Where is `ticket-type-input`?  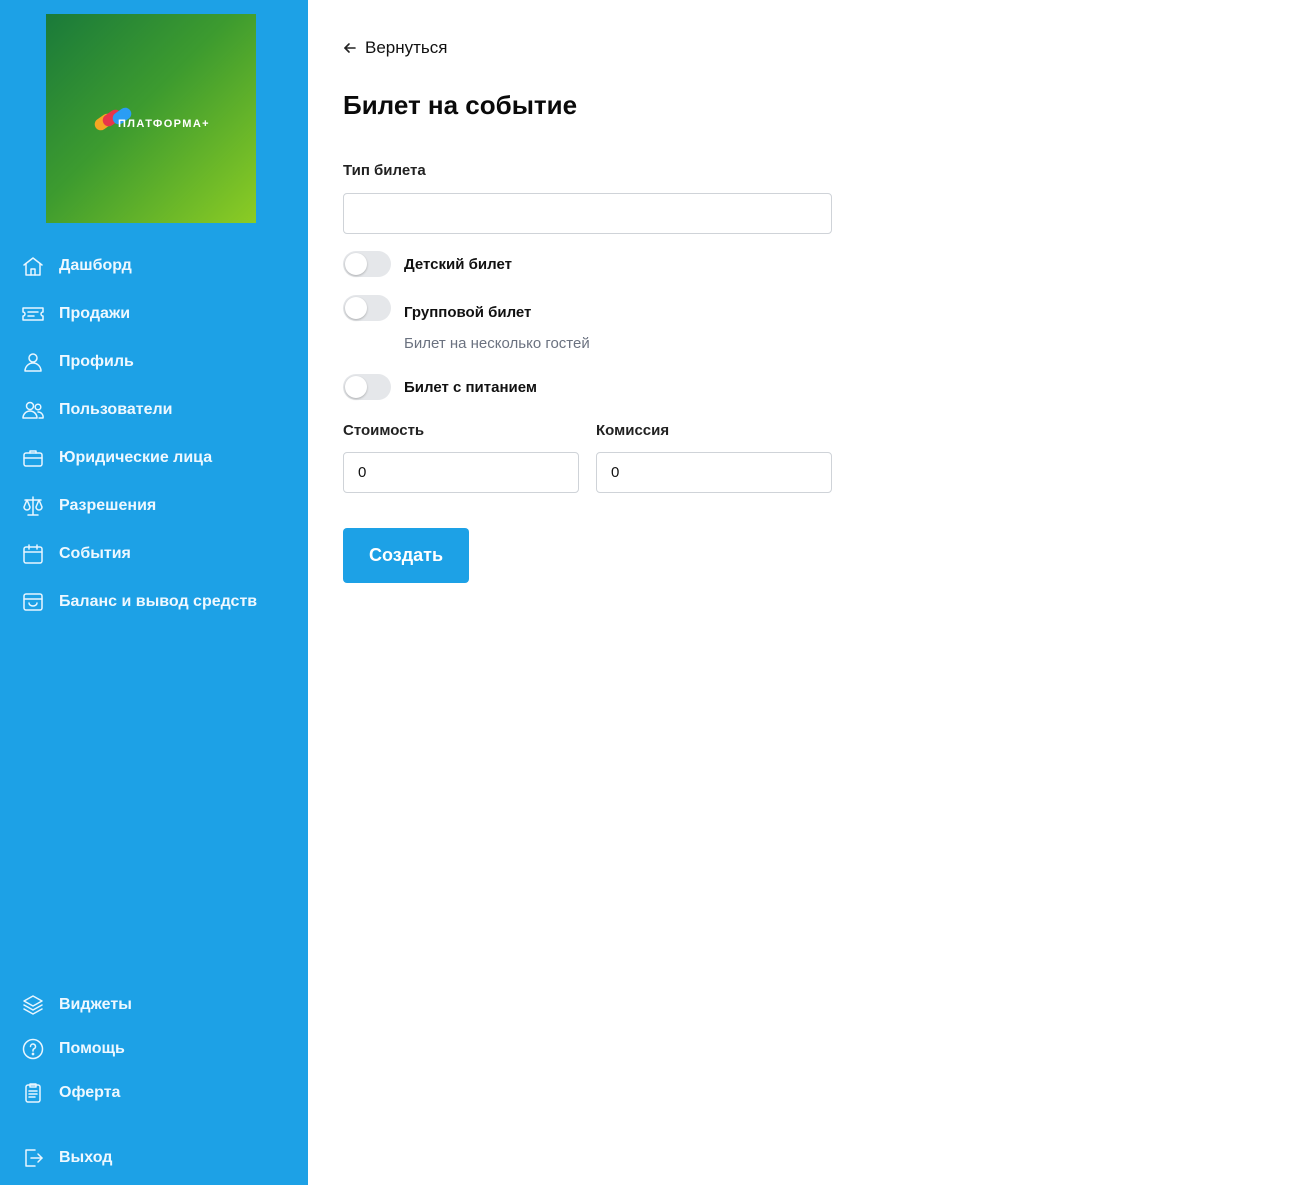
ticket-type-input is located at coordinates (587, 213).